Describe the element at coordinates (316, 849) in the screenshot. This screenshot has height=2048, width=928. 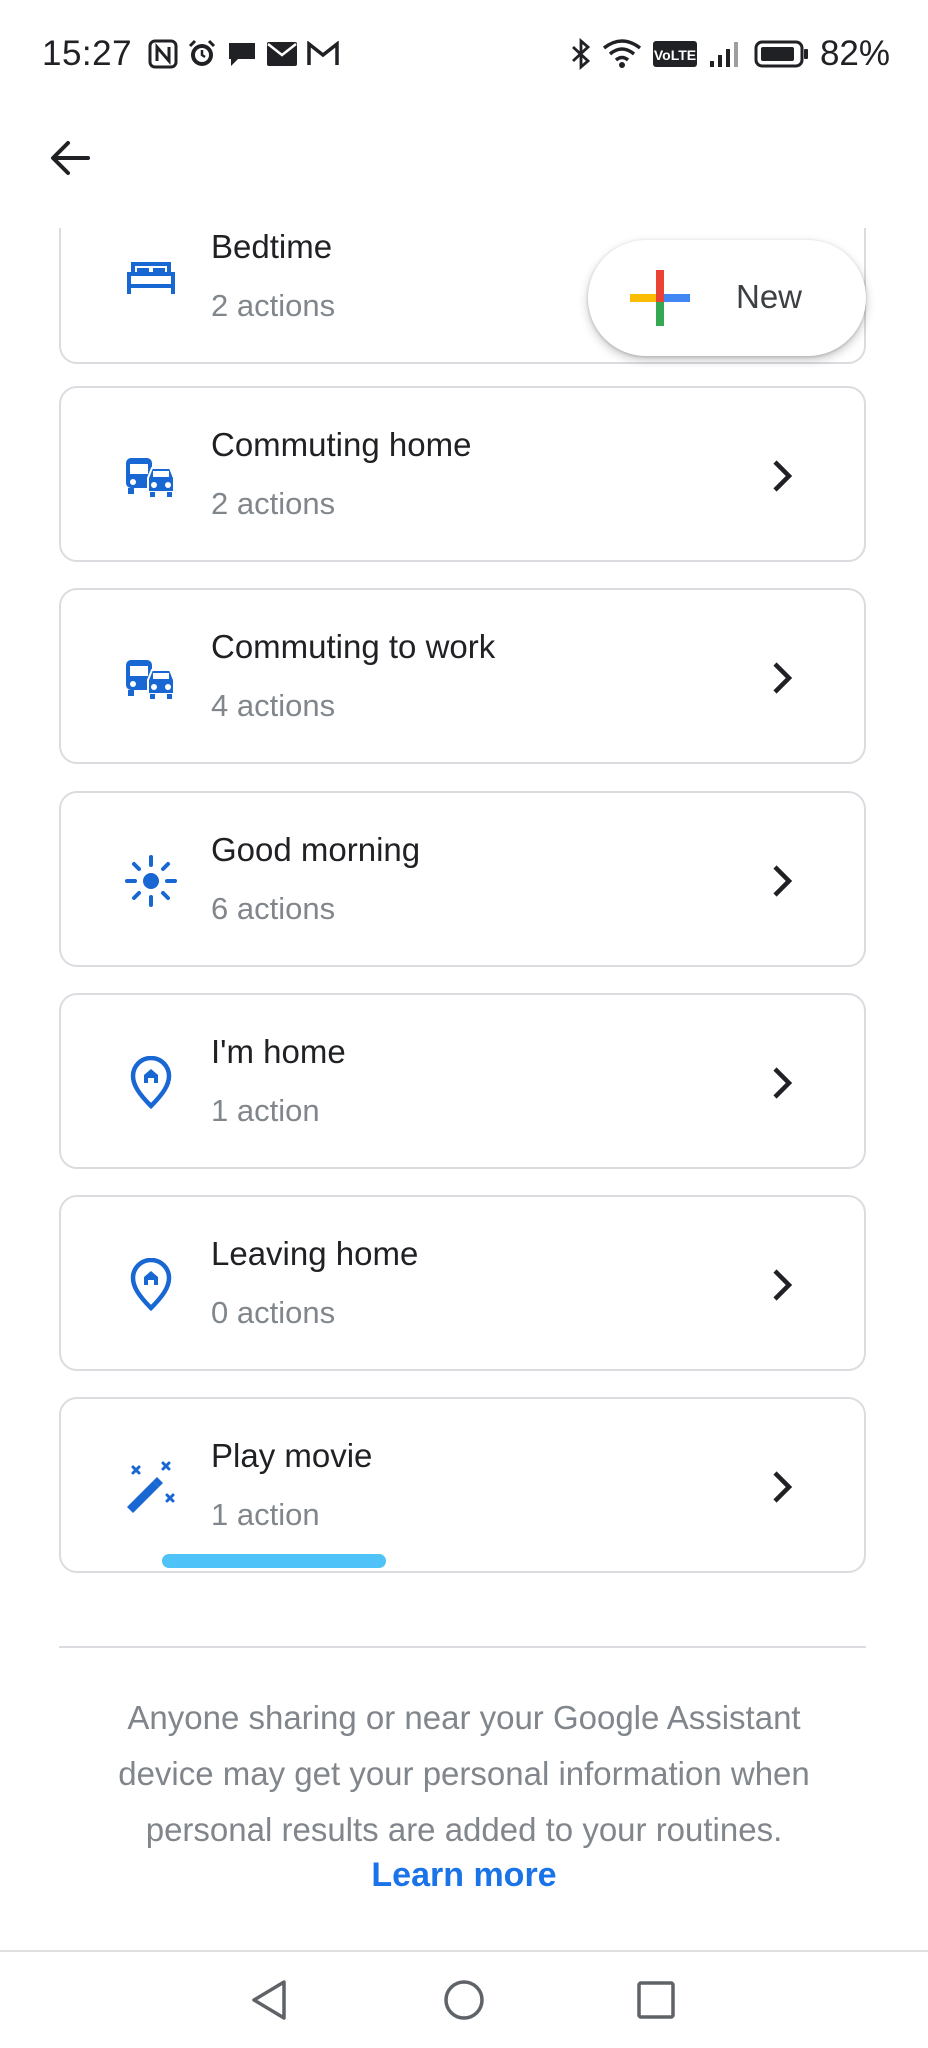
I see `routine-title: Good morning` at that location.